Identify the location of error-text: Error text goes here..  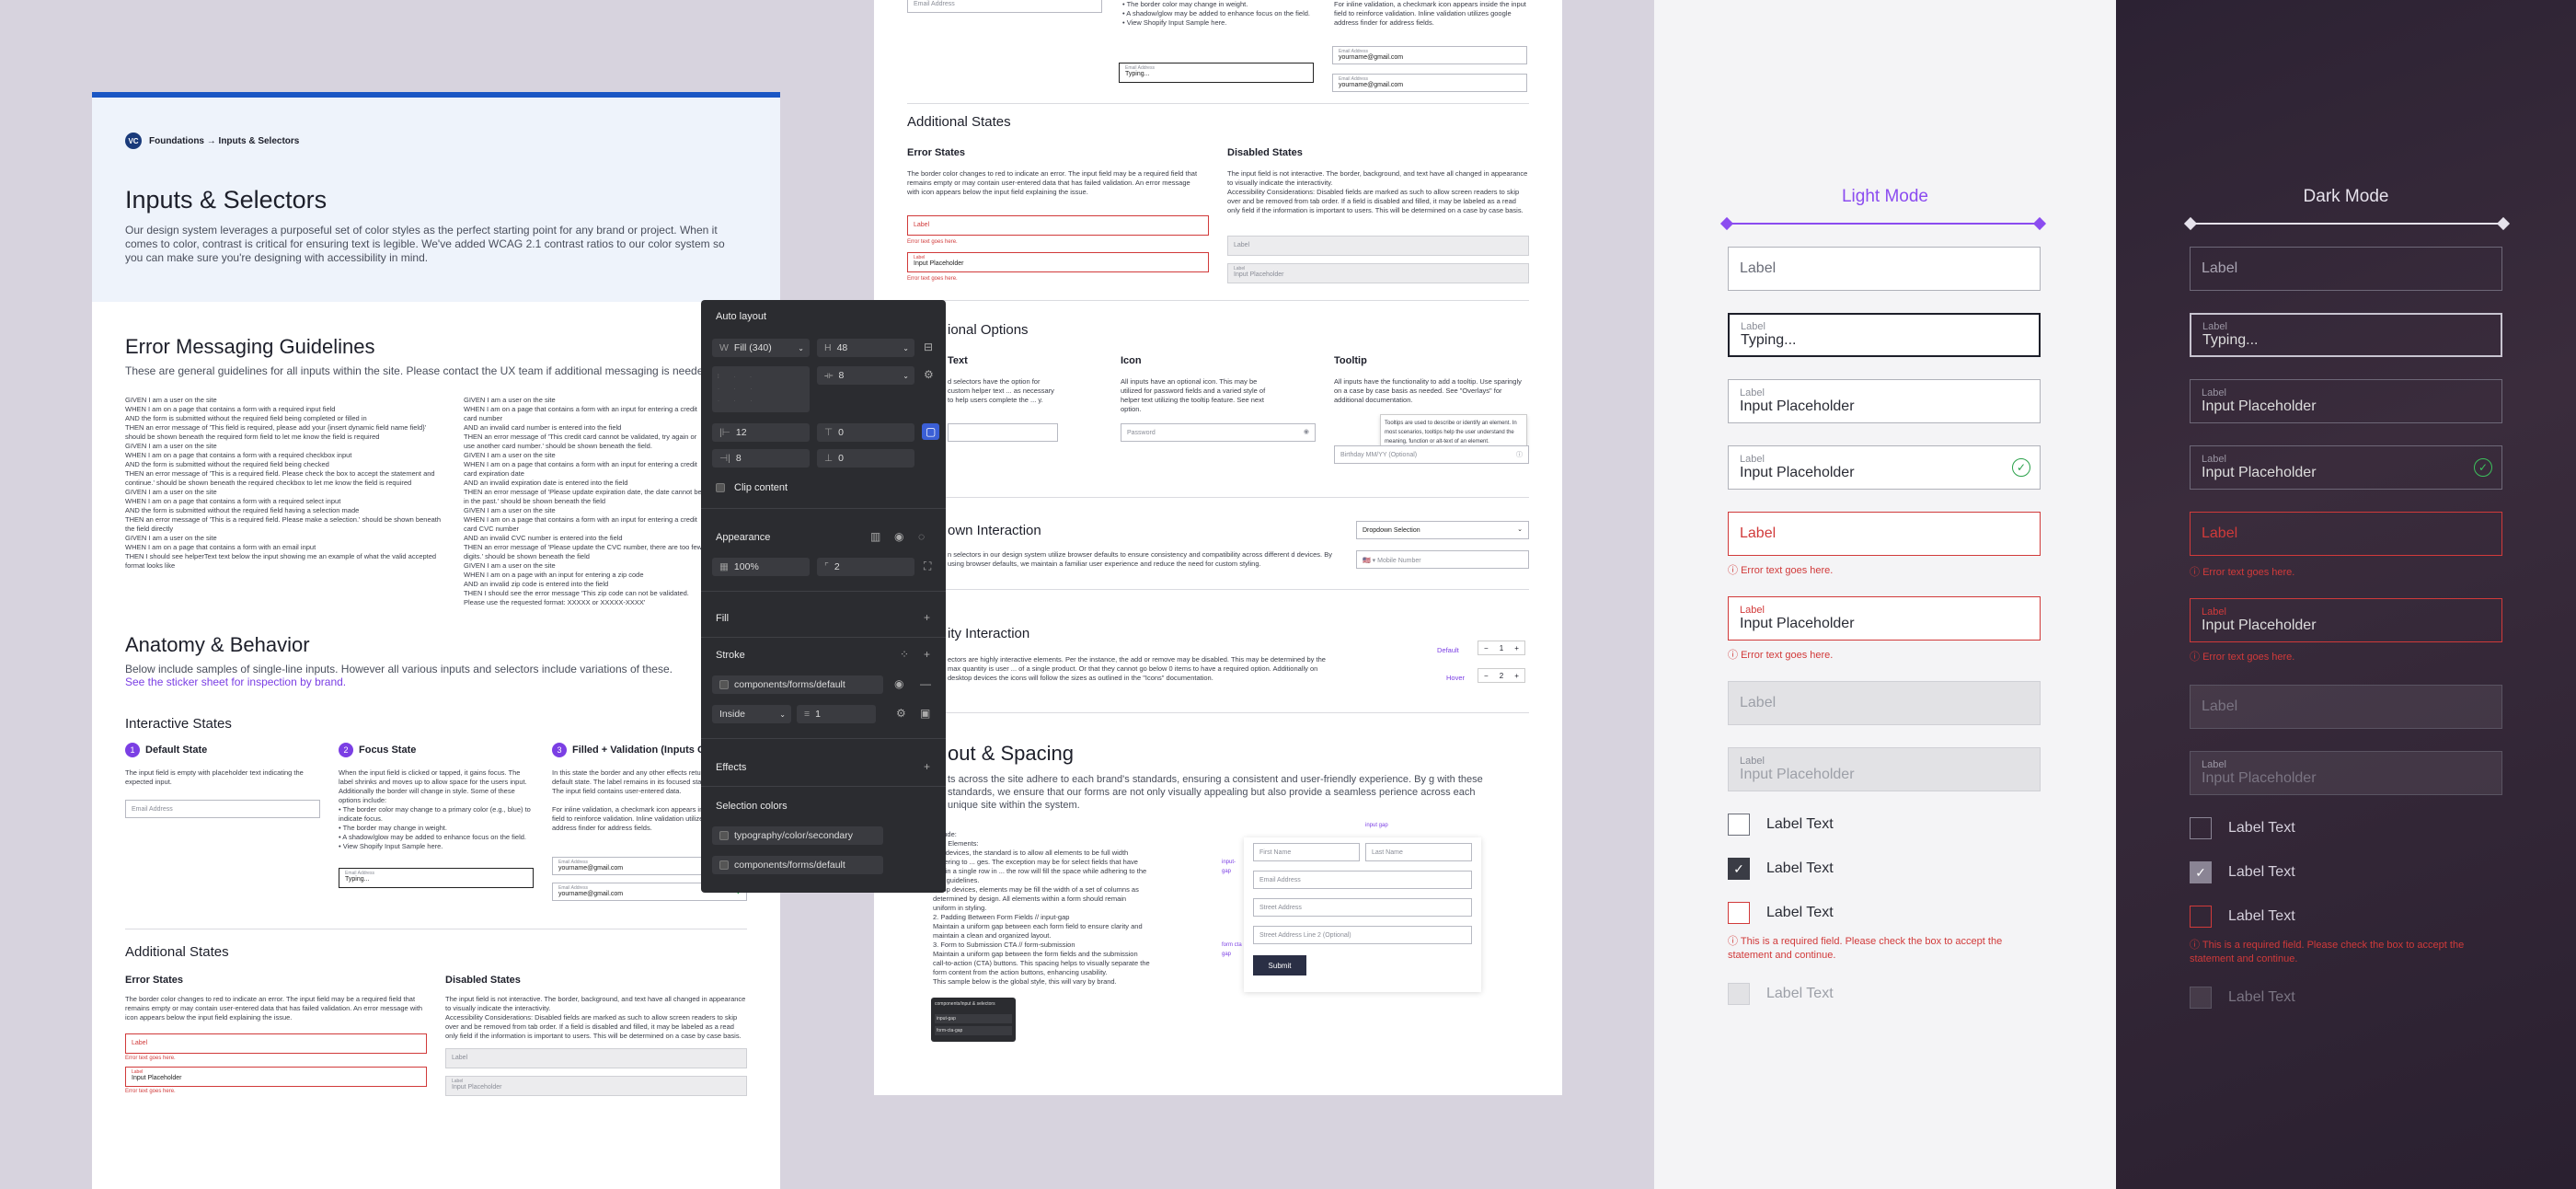
(932, 242).